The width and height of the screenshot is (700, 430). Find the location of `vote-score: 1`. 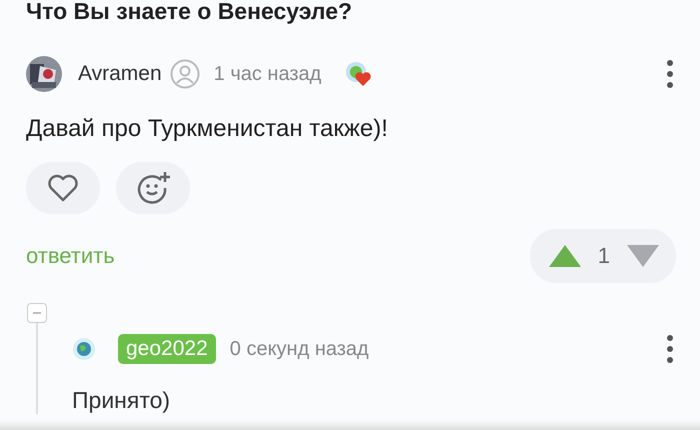

vote-score: 1 is located at coordinates (604, 256).